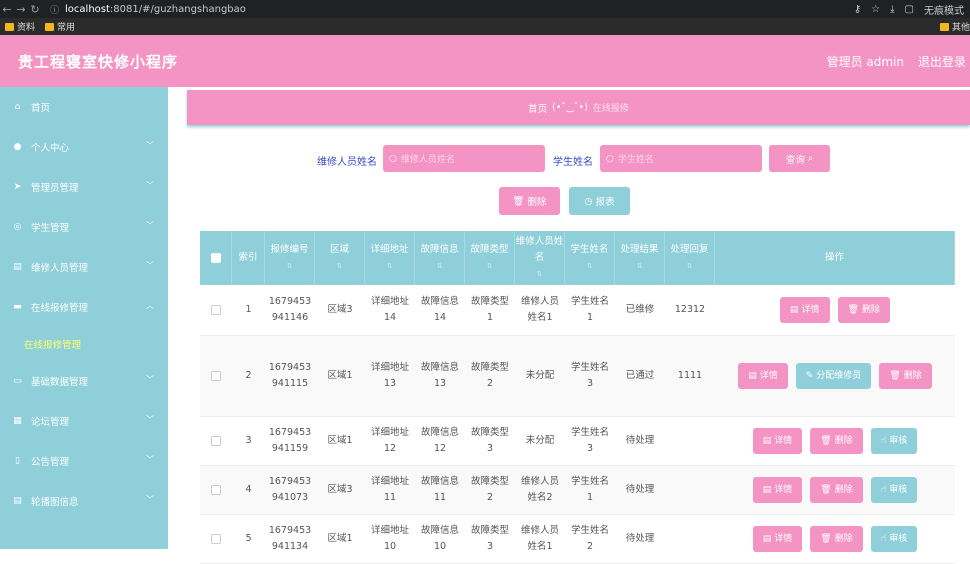 The image size is (970, 564). I want to click on url-path: :8081/#/guzhangshangbao, so click(177, 9).